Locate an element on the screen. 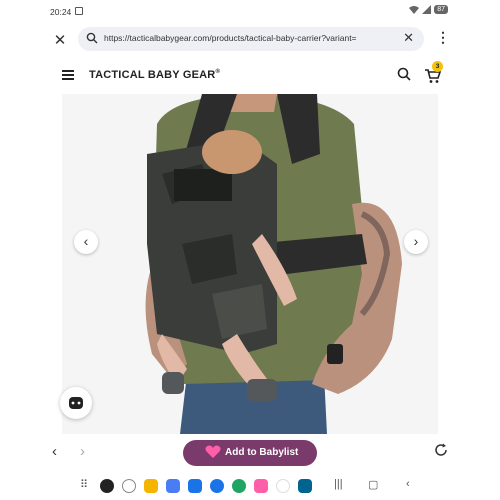 The image size is (500, 500). chat-button is located at coordinates (76, 403).